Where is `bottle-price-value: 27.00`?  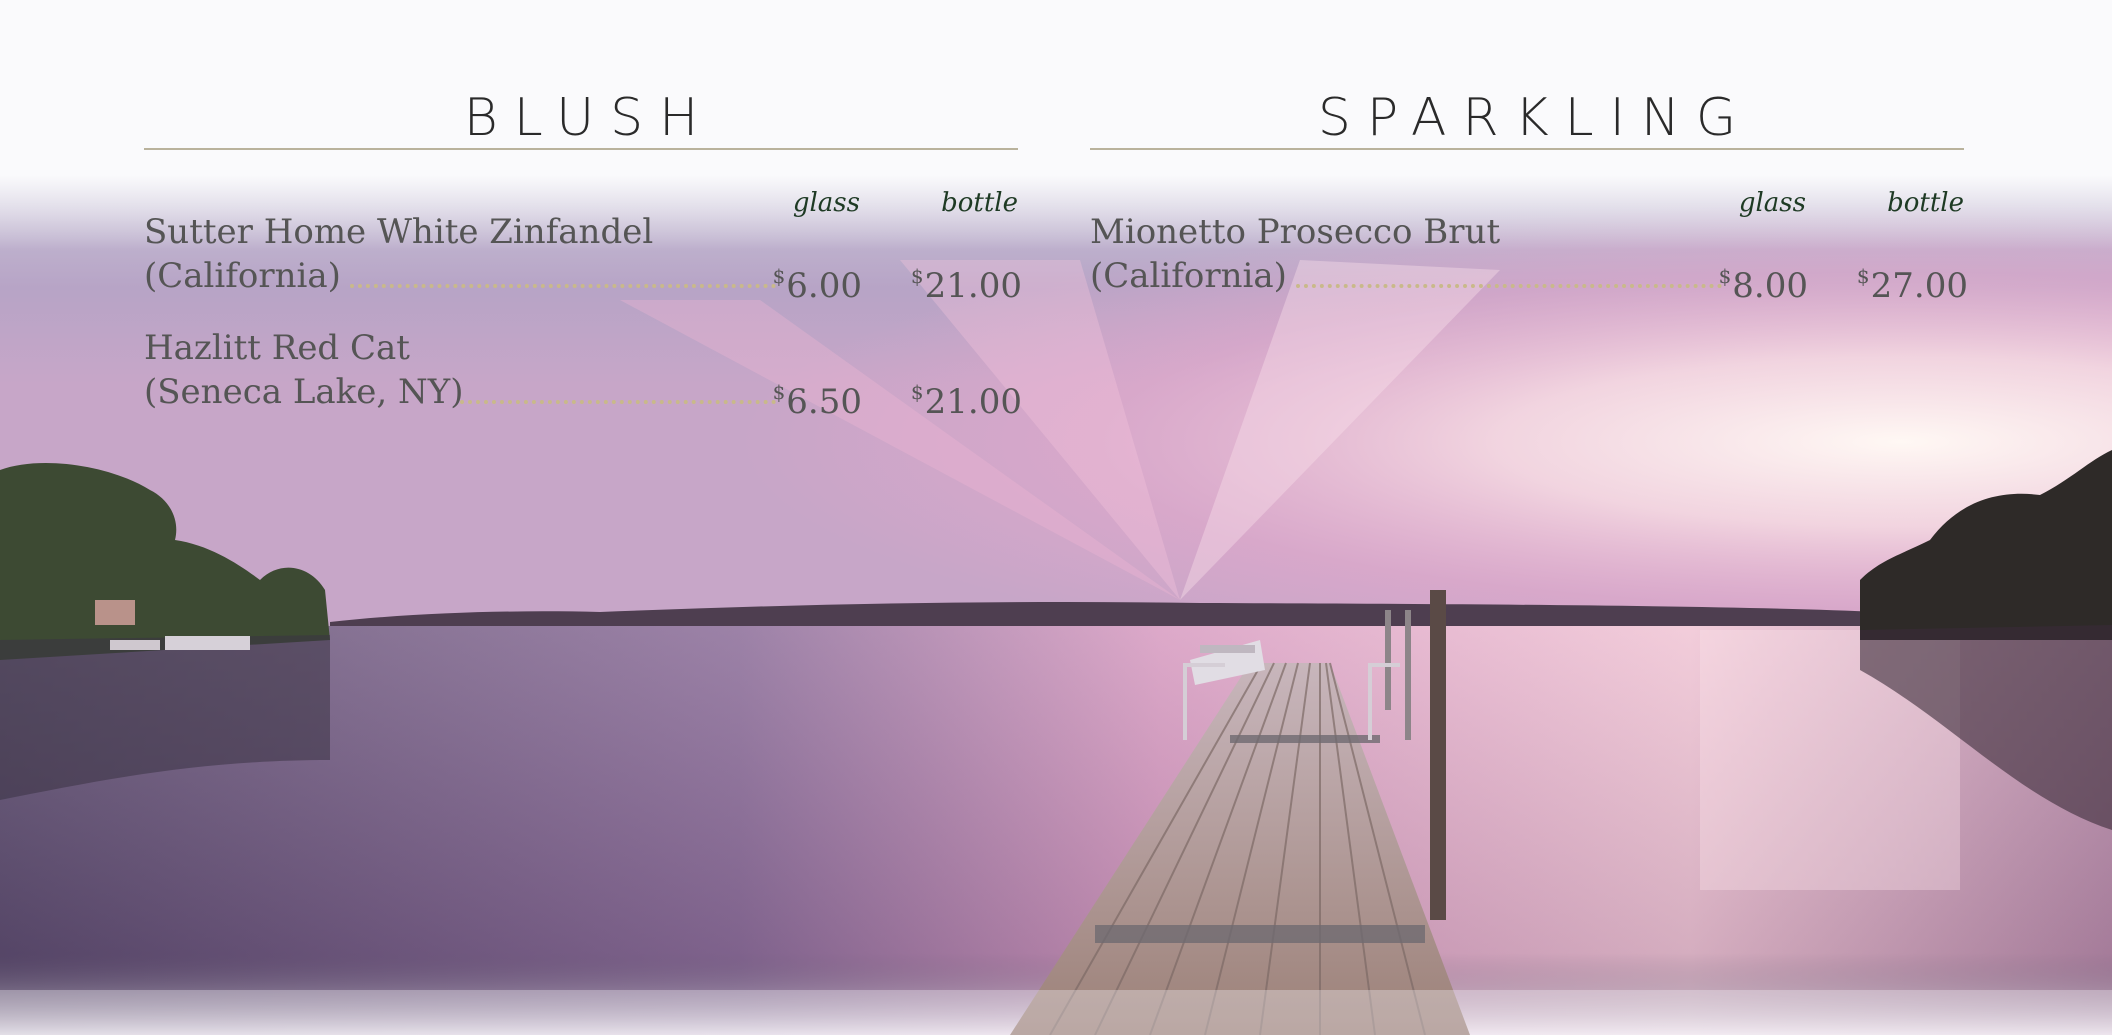
bottle-price-value: 27.00 is located at coordinates (1919, 286).